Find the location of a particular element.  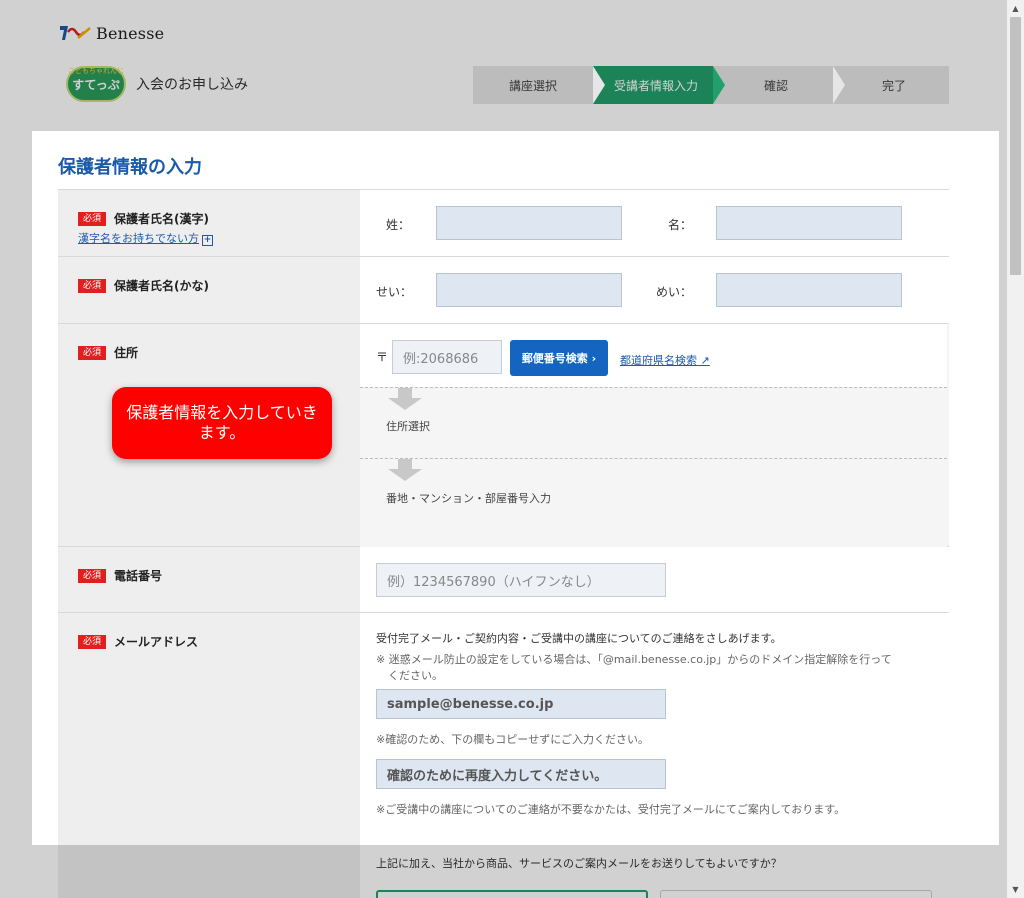

first-name-label: 名： is located at coordinates (680, 225).